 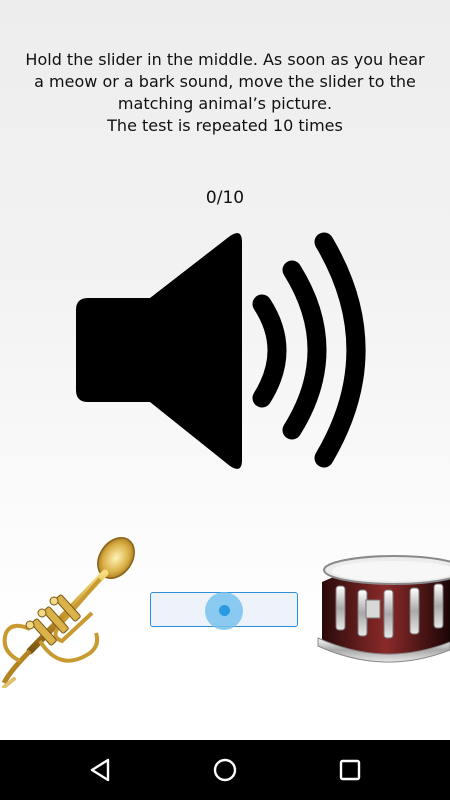 I want to click on instructions-line-3: matching animal’s picture., so click(x=225, y=103).